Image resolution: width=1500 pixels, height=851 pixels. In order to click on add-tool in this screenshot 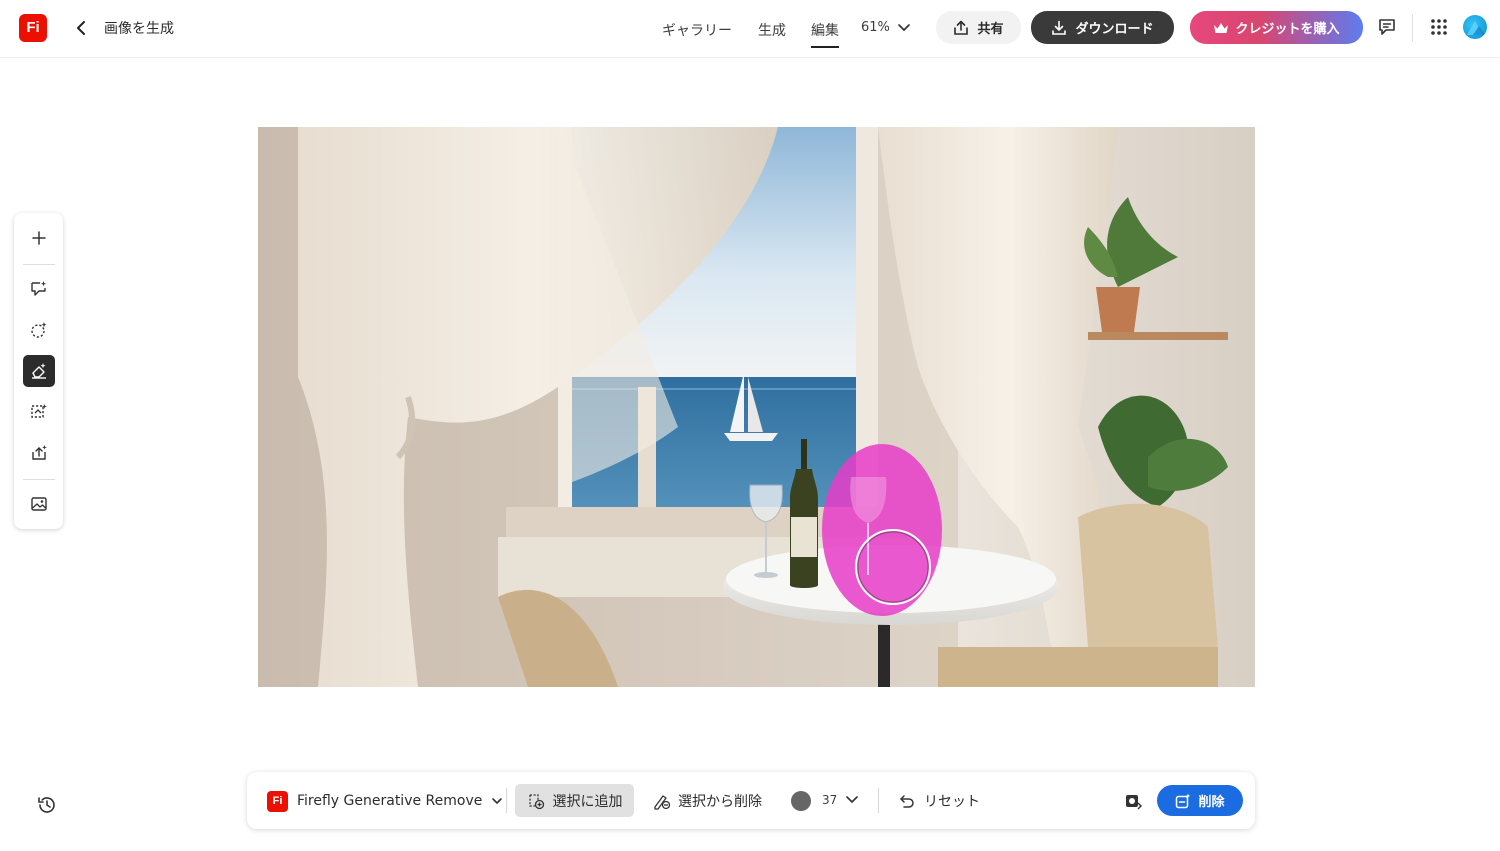, I will do `click(39, 238)`.